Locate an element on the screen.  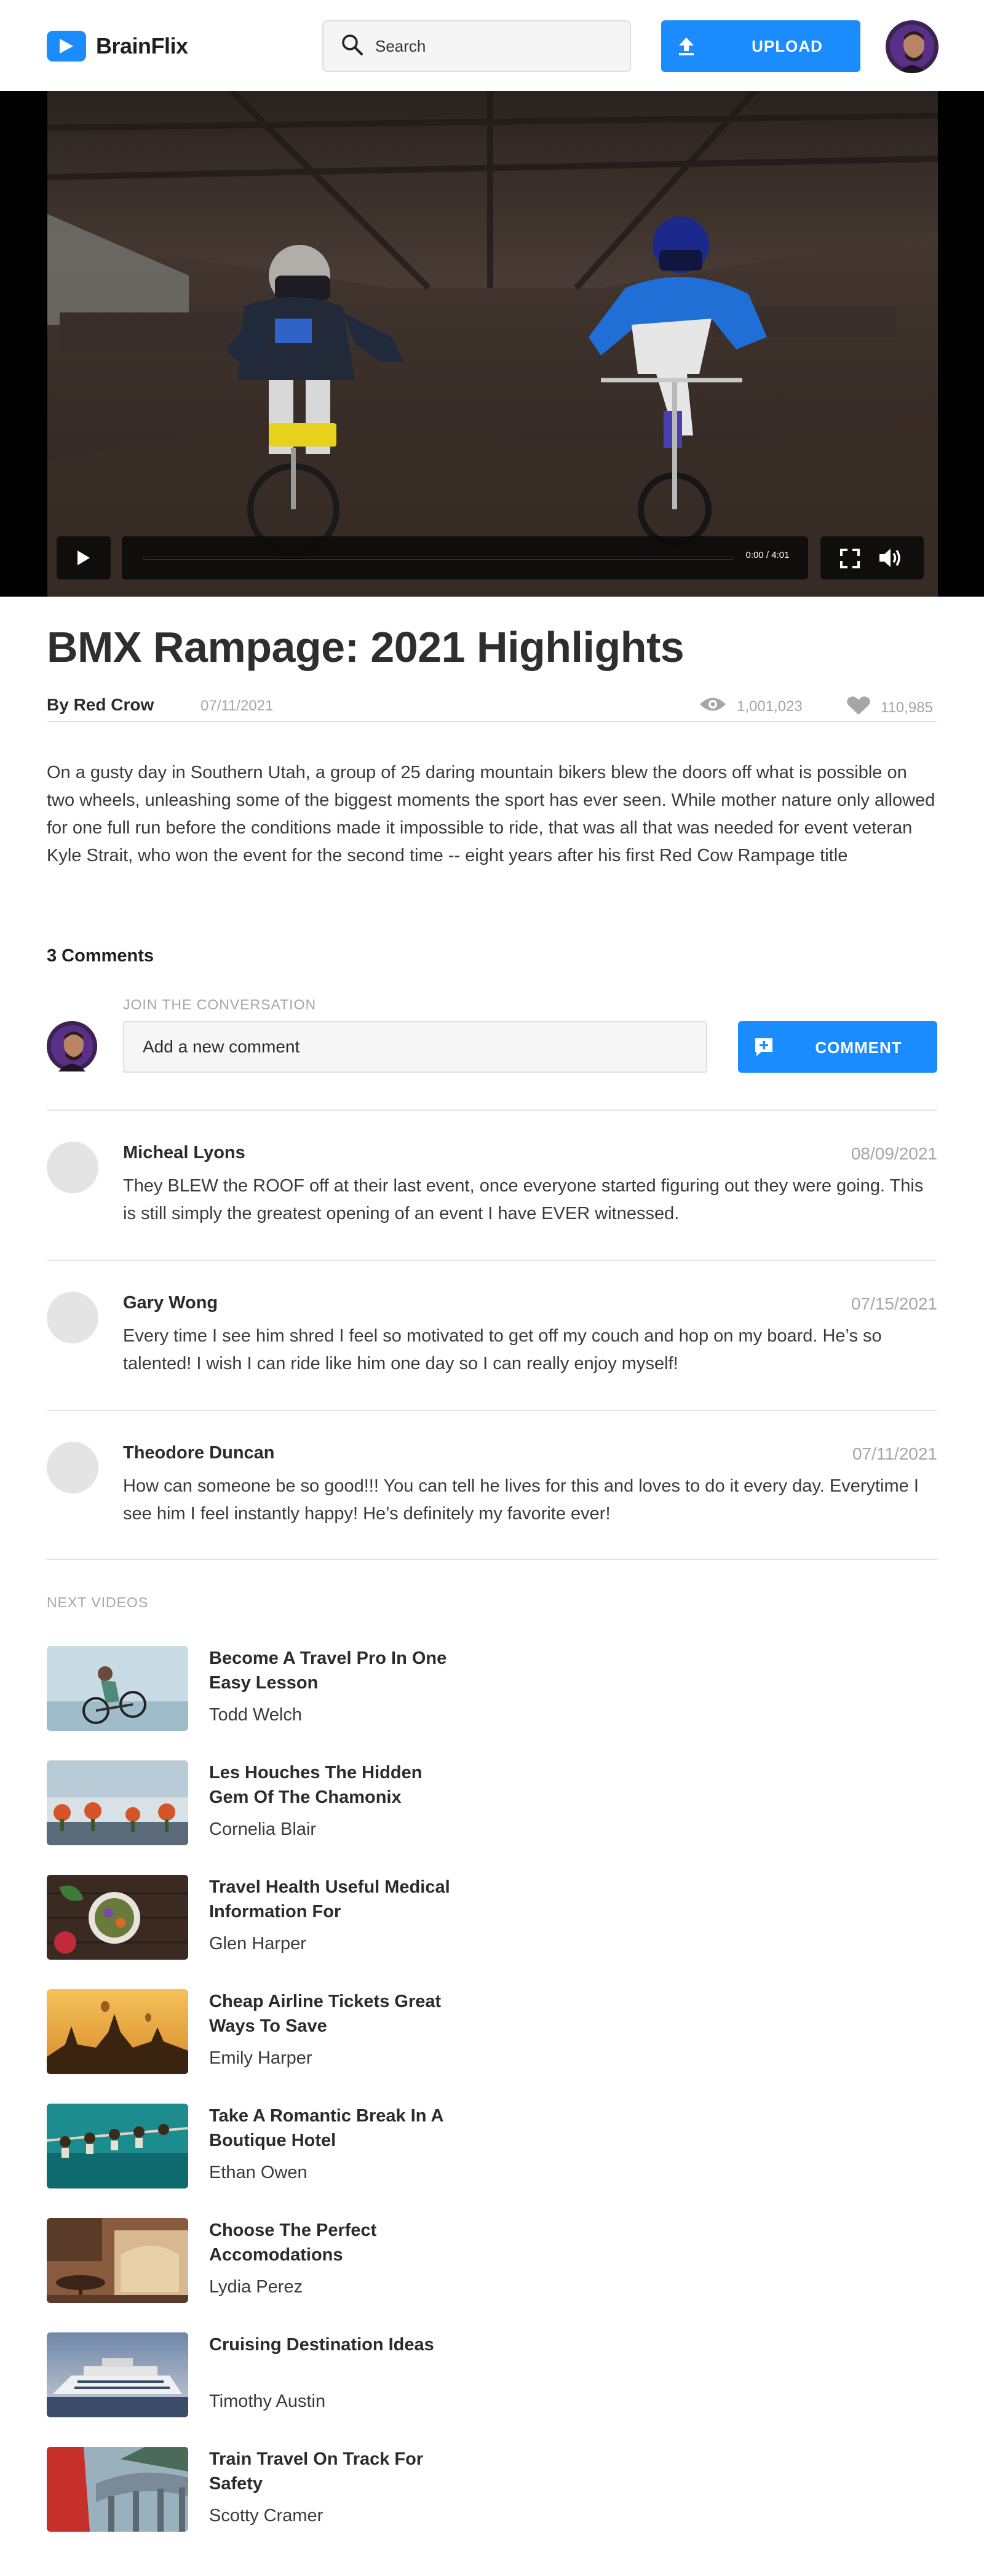
comments-count: 3 Comments is located at coordinates (100, 956).